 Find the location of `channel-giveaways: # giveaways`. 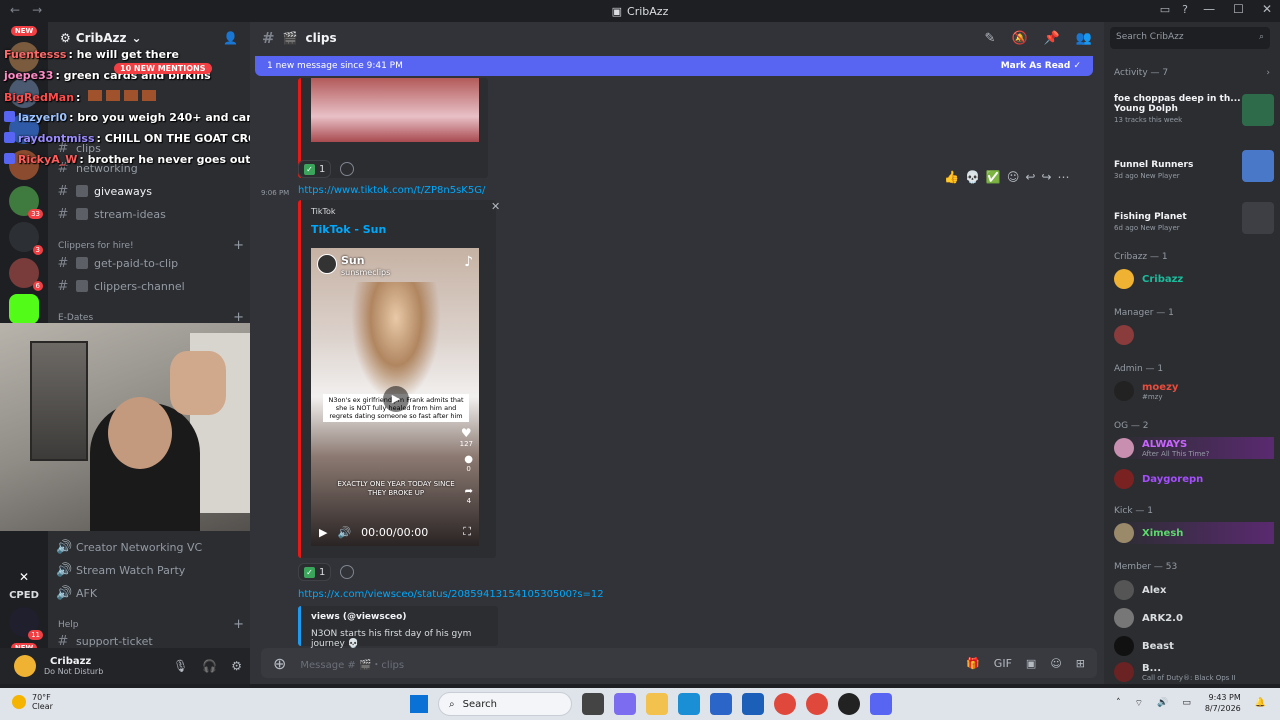

channel-giveaways: # giveaways is located at coordinates (151, 191).